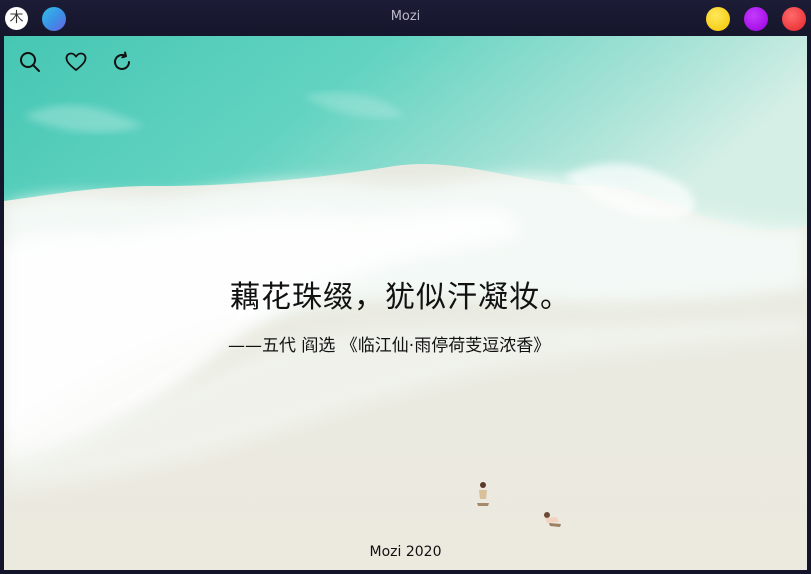  I want to click on poem-source: ——五代 阎选 《临江仙·雨停荷芰逗浓香》, so click(389, 346).